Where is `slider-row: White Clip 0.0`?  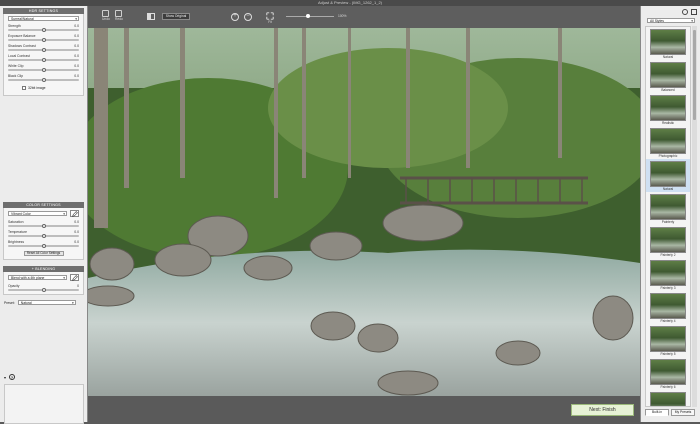
slider-row: White Clip 0.0 is located at coordinates (43, 68).